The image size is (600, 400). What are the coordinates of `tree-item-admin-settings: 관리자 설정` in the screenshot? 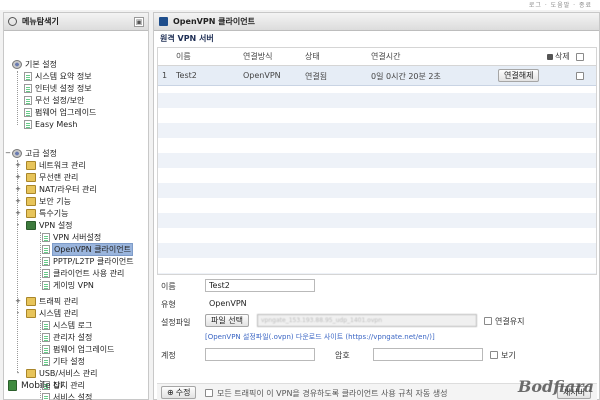 It's located at (67, 337).